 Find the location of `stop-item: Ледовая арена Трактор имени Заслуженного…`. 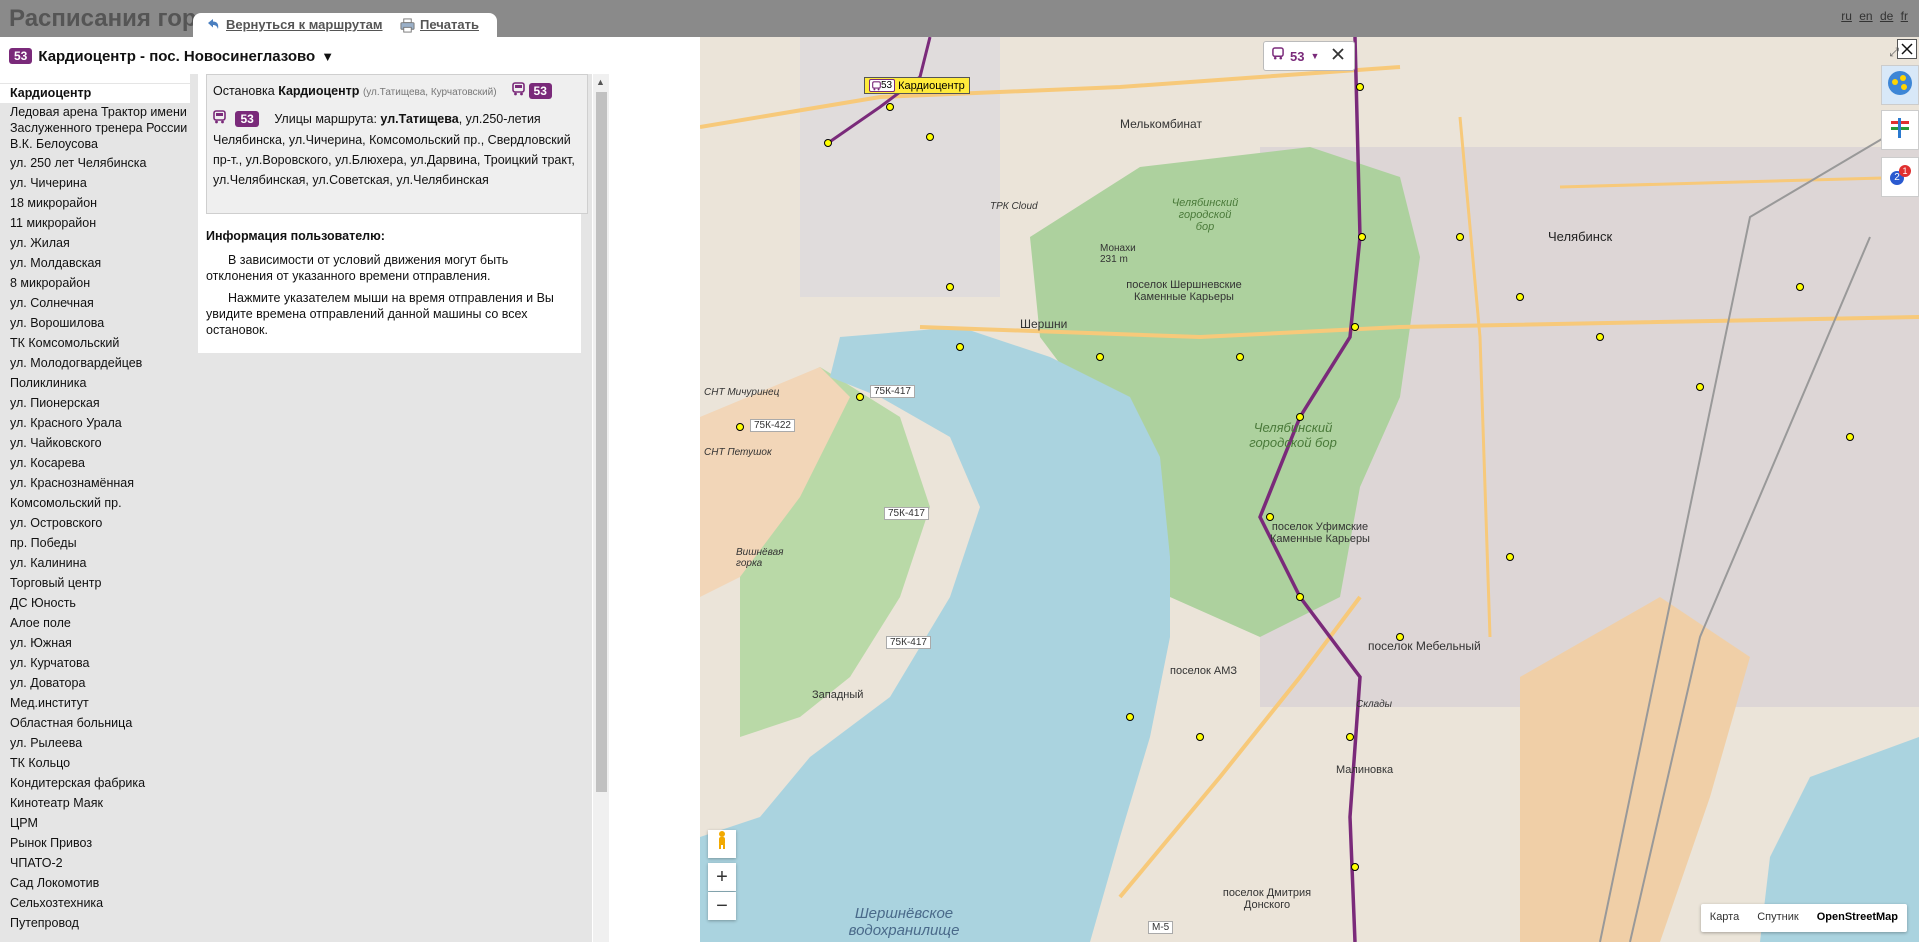

stop-item: Ледовая арена Трактор имени Заслуженного… is located at coordinates (100, 128).